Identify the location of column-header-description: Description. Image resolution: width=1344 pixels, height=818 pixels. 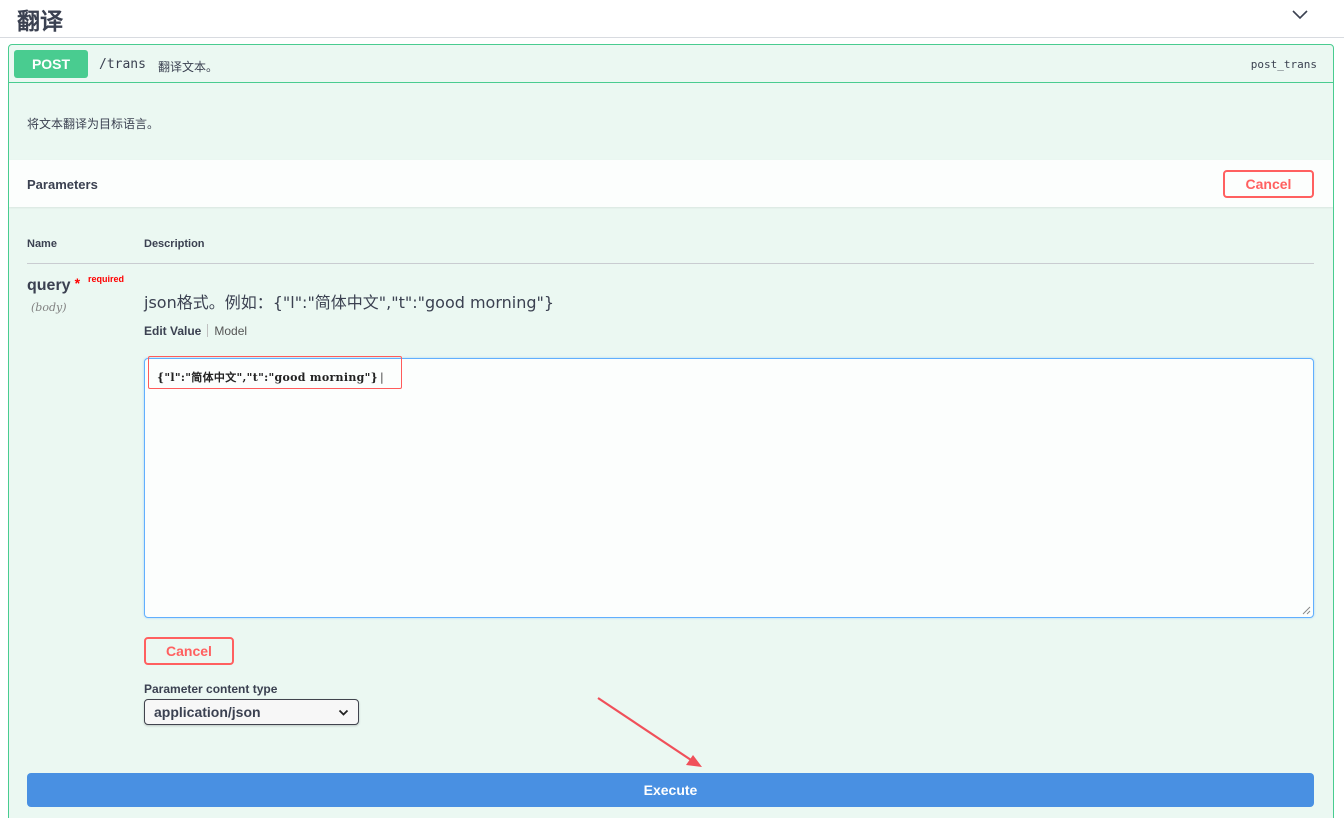
(174, 244).